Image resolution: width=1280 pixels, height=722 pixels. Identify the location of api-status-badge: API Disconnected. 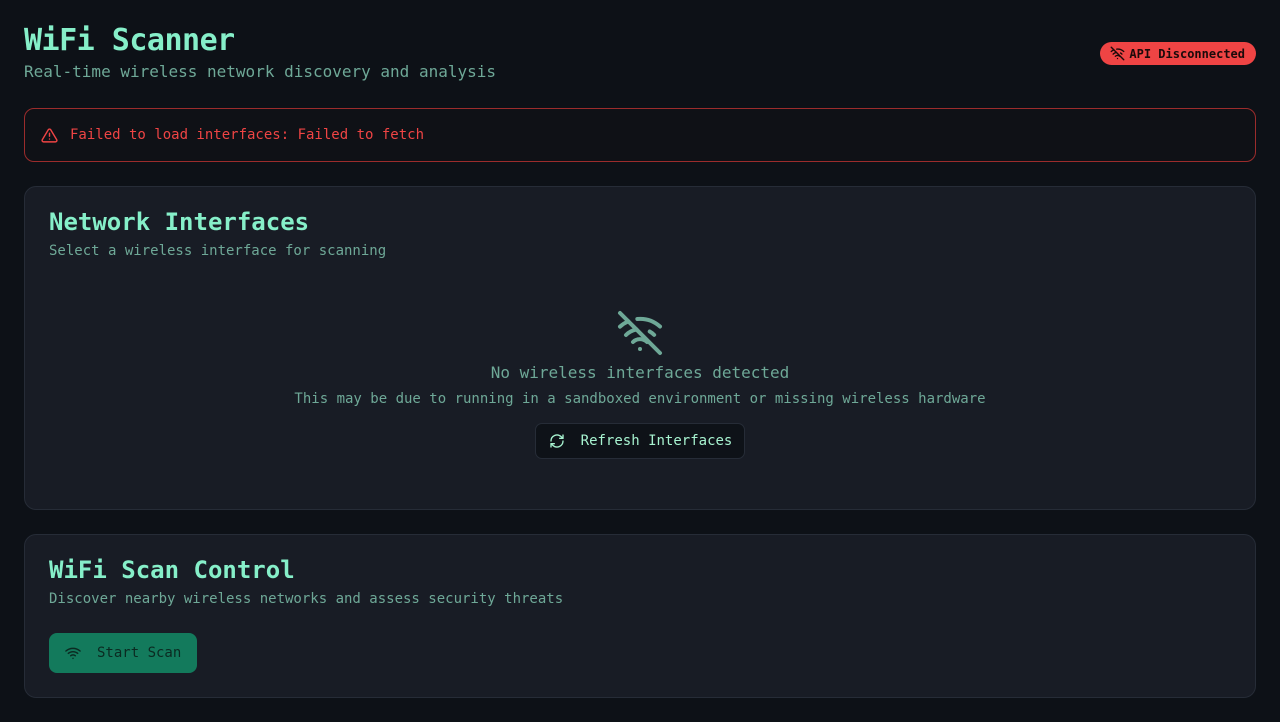
(1178, 53).